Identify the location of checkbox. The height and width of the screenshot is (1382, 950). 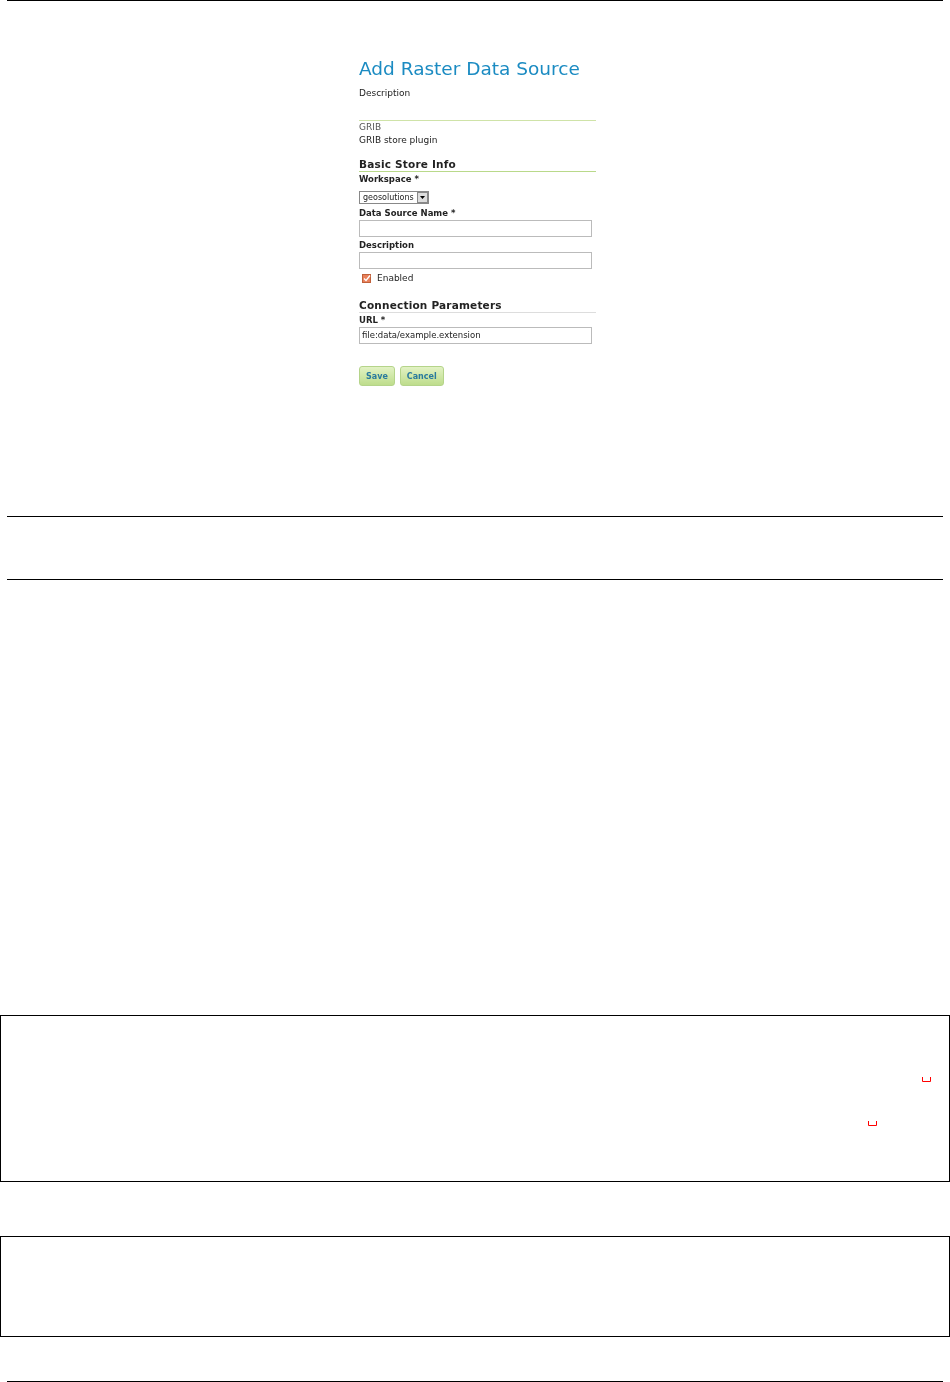
(366, 278).